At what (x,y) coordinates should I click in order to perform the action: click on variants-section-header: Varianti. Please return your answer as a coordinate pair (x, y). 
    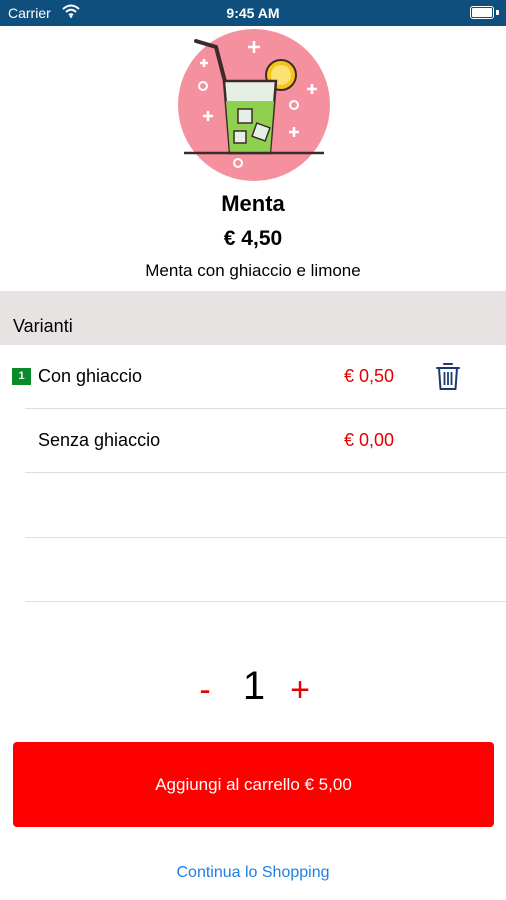
    Looking at the image, I should click on (253, 318).